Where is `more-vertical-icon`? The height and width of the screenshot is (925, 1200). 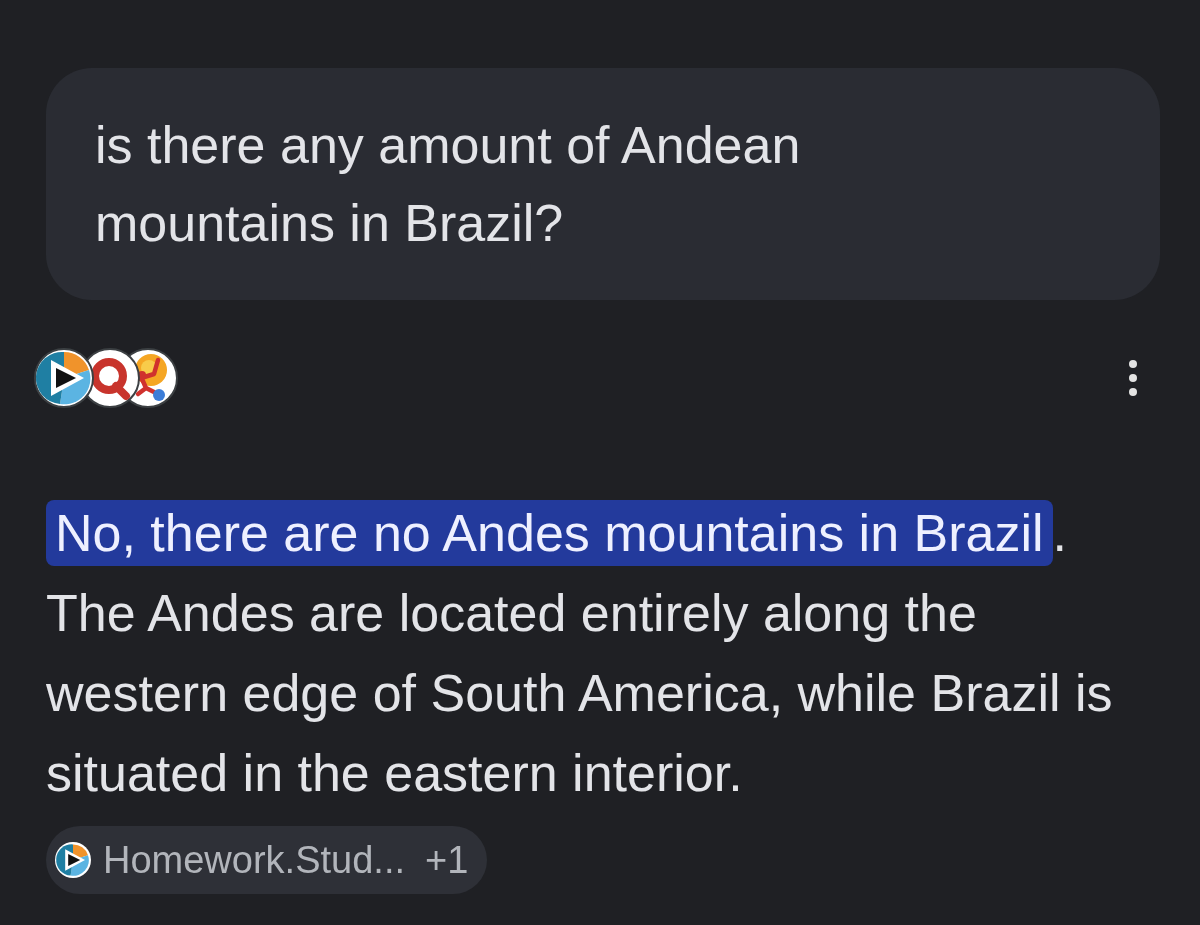
more-vertical-icon is located at coordinates (1133, 378).